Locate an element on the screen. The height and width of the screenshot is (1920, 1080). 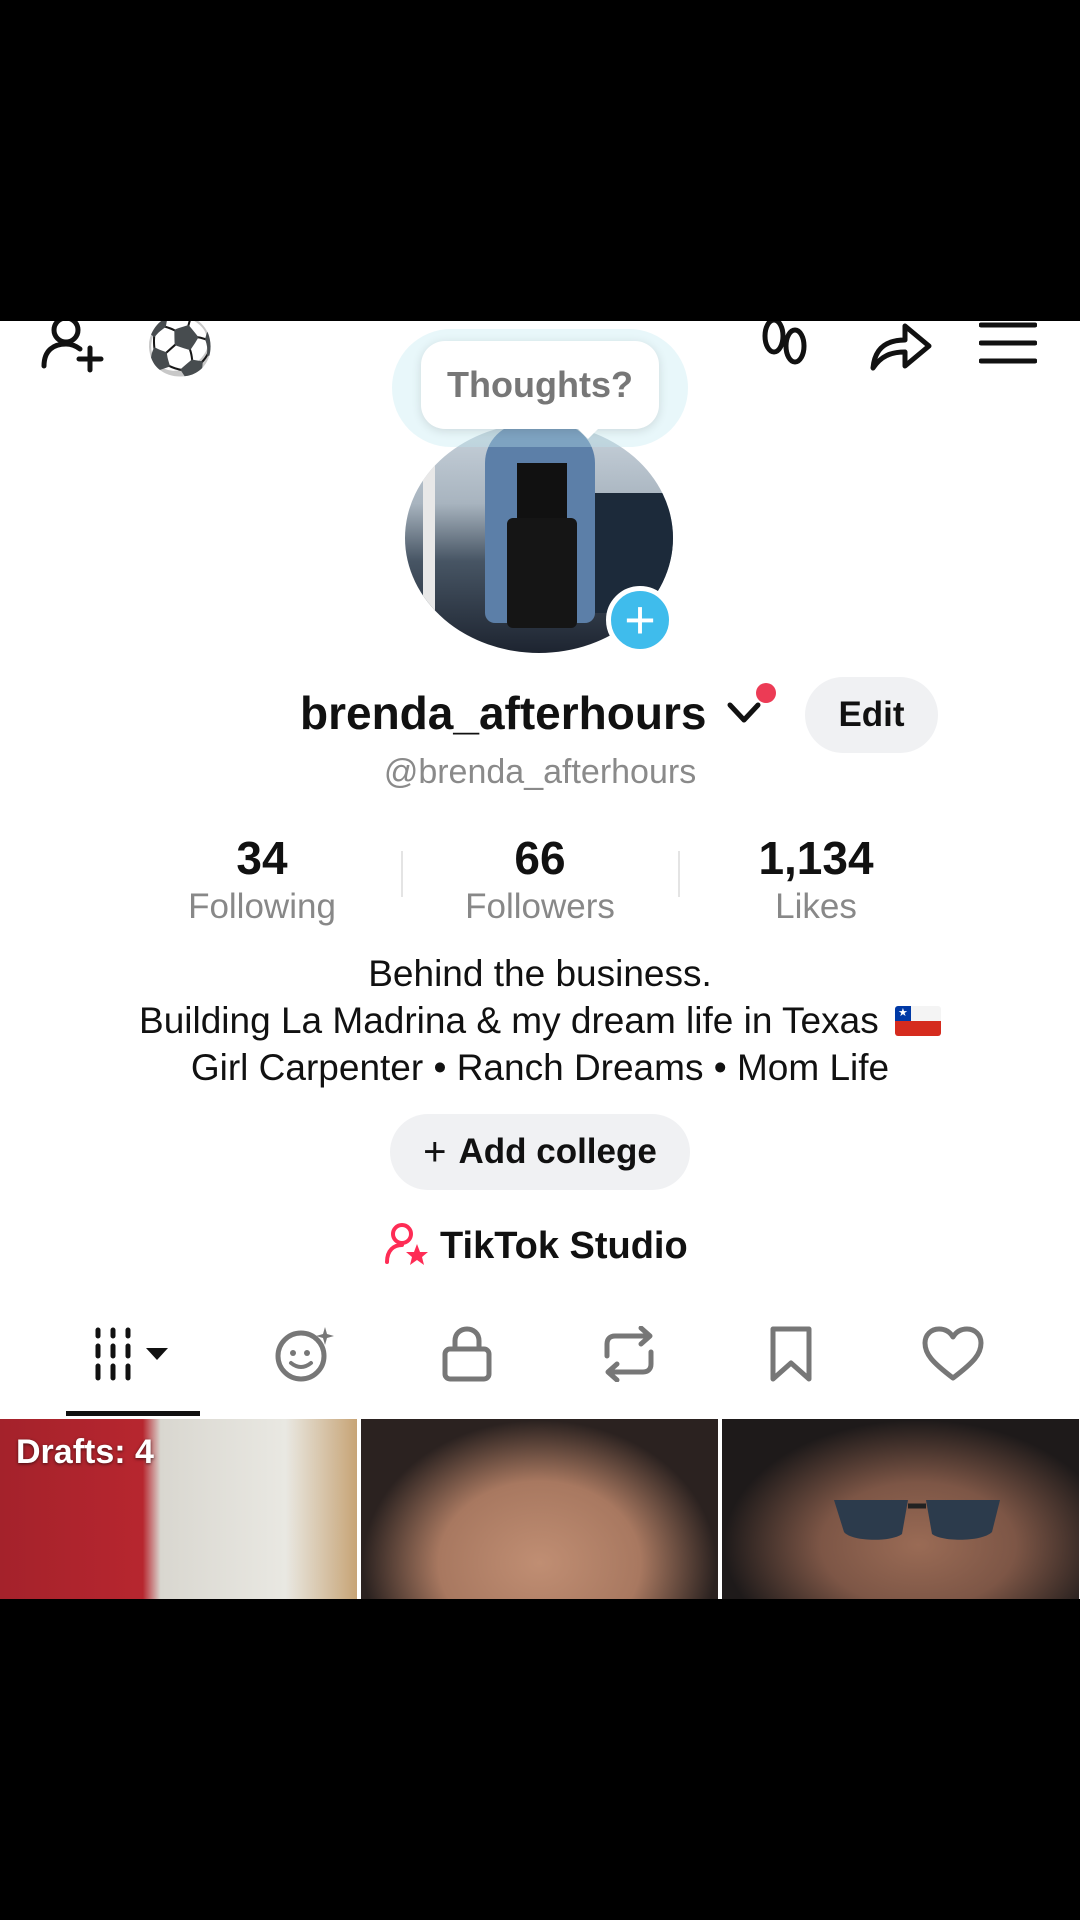
stat-value: 34 is located at coordinates (262, 858).